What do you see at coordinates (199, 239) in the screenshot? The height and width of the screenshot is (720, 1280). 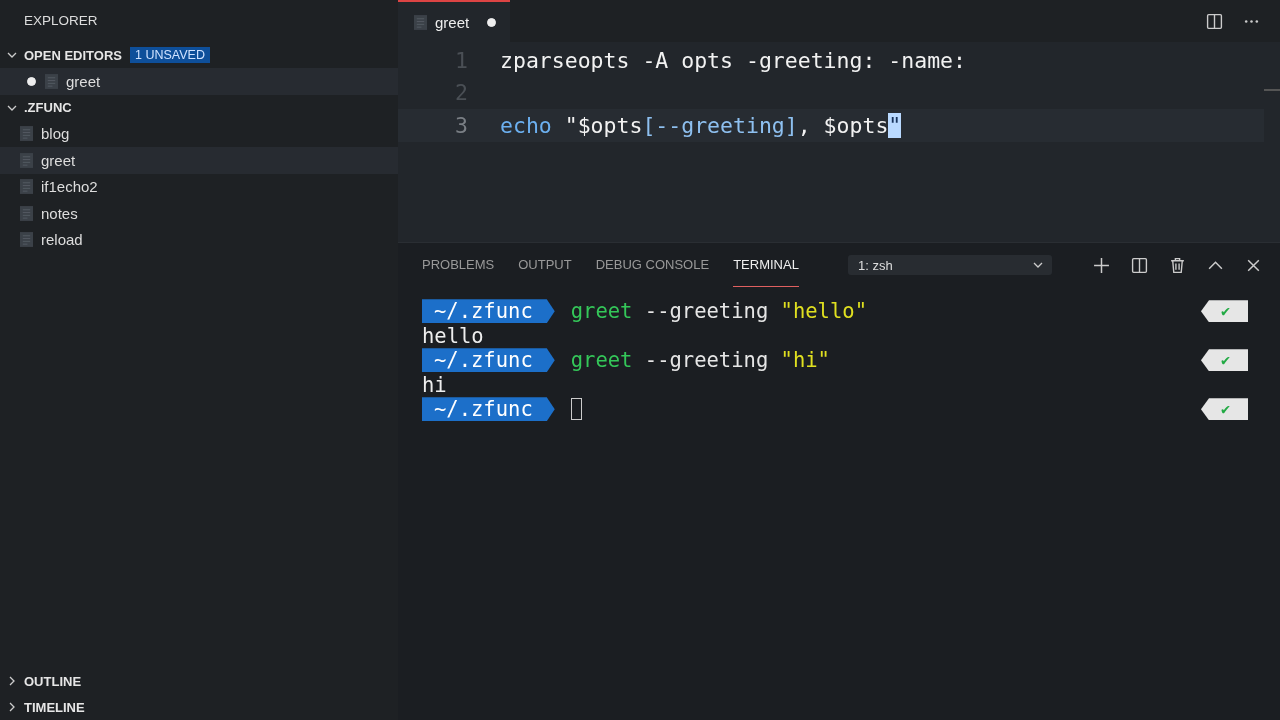 I see `file-item: reload` at bounding box center [199, 239].